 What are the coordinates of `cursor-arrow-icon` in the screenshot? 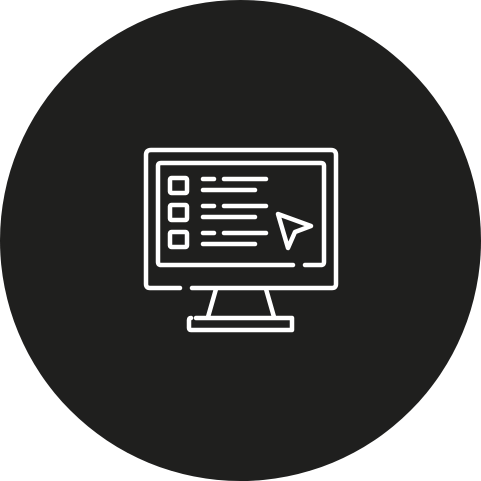 It's located at (294, 231).